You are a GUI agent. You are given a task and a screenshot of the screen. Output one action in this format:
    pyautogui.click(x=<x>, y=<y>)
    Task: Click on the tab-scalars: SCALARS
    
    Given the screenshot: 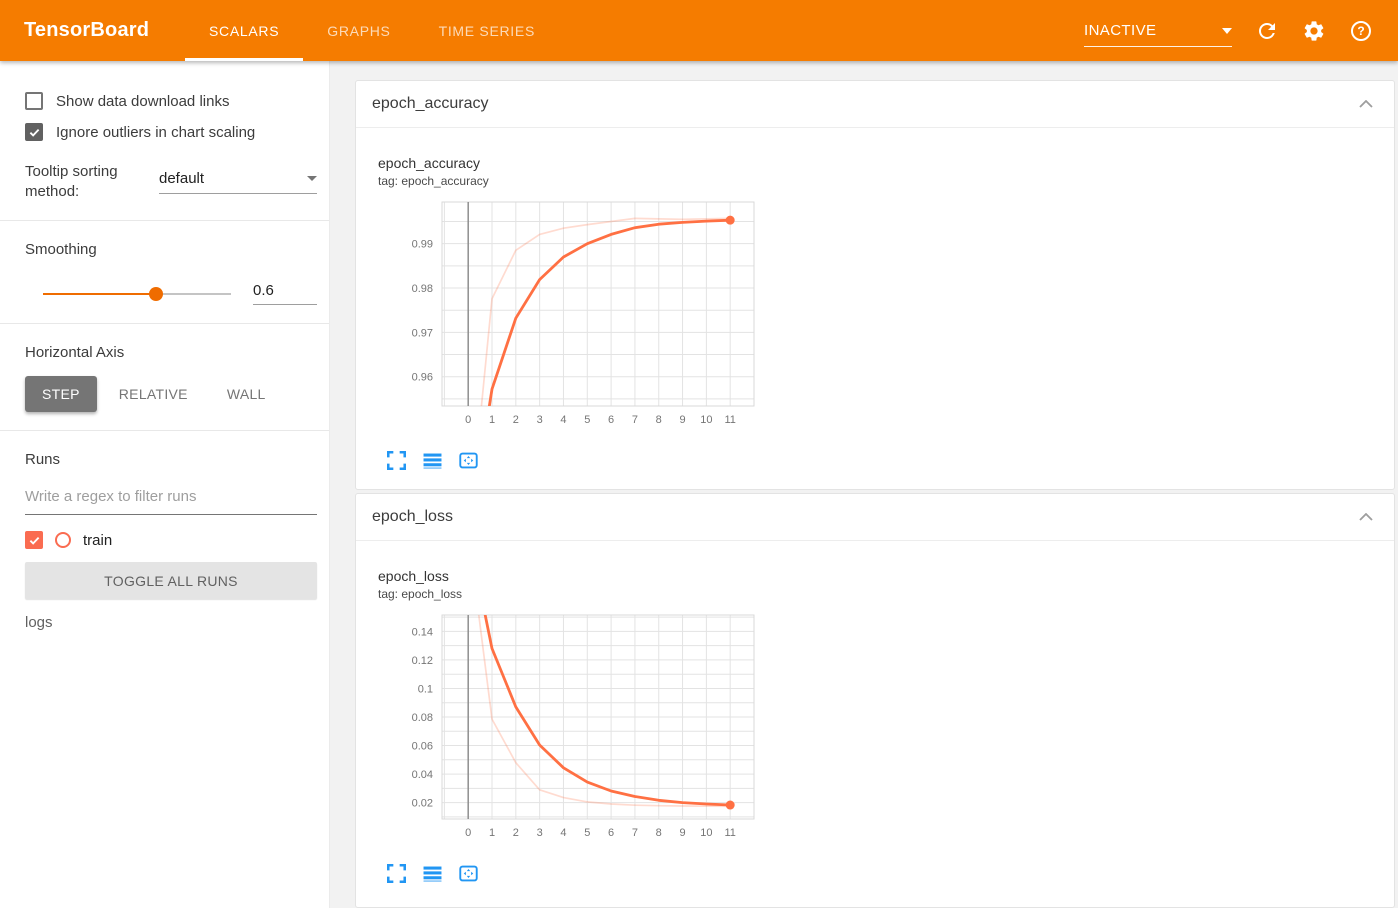 What is the action you would take?
    pyautogui.click(x=244, y=30)
    